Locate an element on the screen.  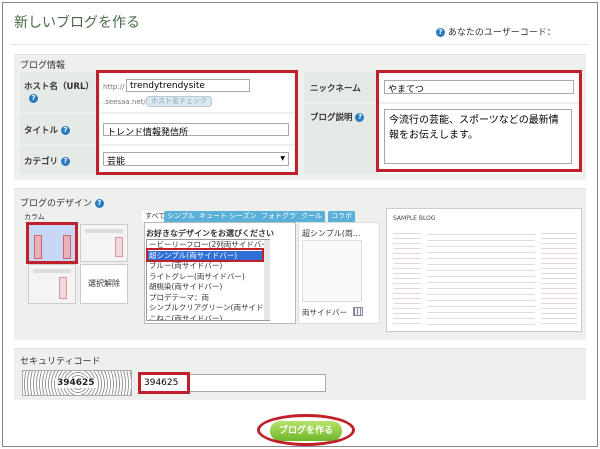
captcha-image: 394625 is located at coordinates (77, 383).